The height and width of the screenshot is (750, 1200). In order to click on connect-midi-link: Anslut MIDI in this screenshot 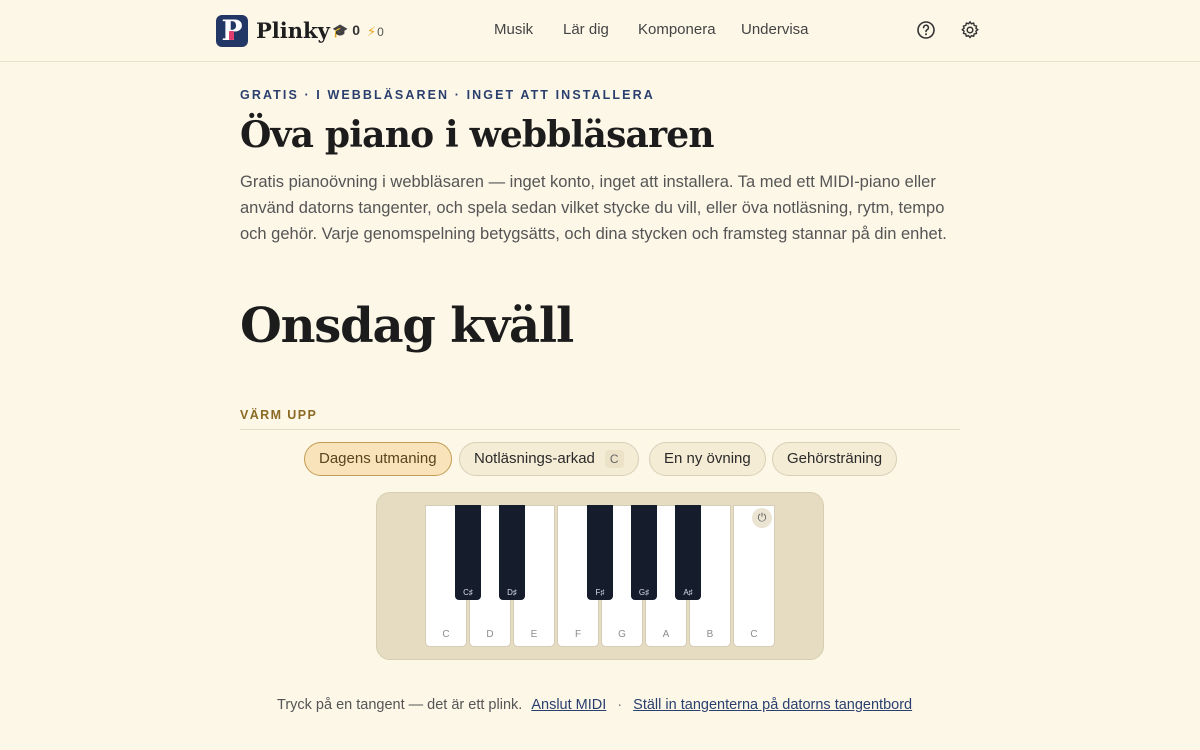, I will do `click(568, 705)`.